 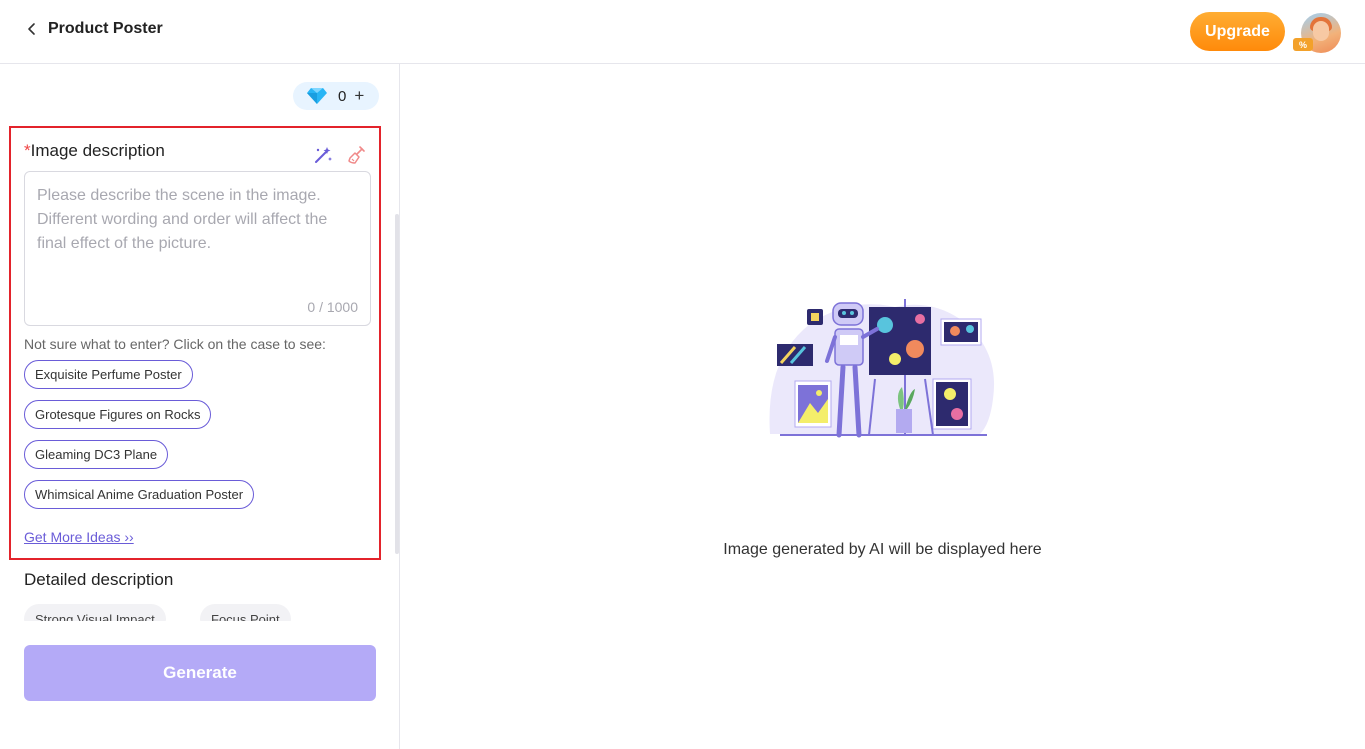 I want to click on example-chip: Exquisite Perfume Poster, so click(x=108, y=374).